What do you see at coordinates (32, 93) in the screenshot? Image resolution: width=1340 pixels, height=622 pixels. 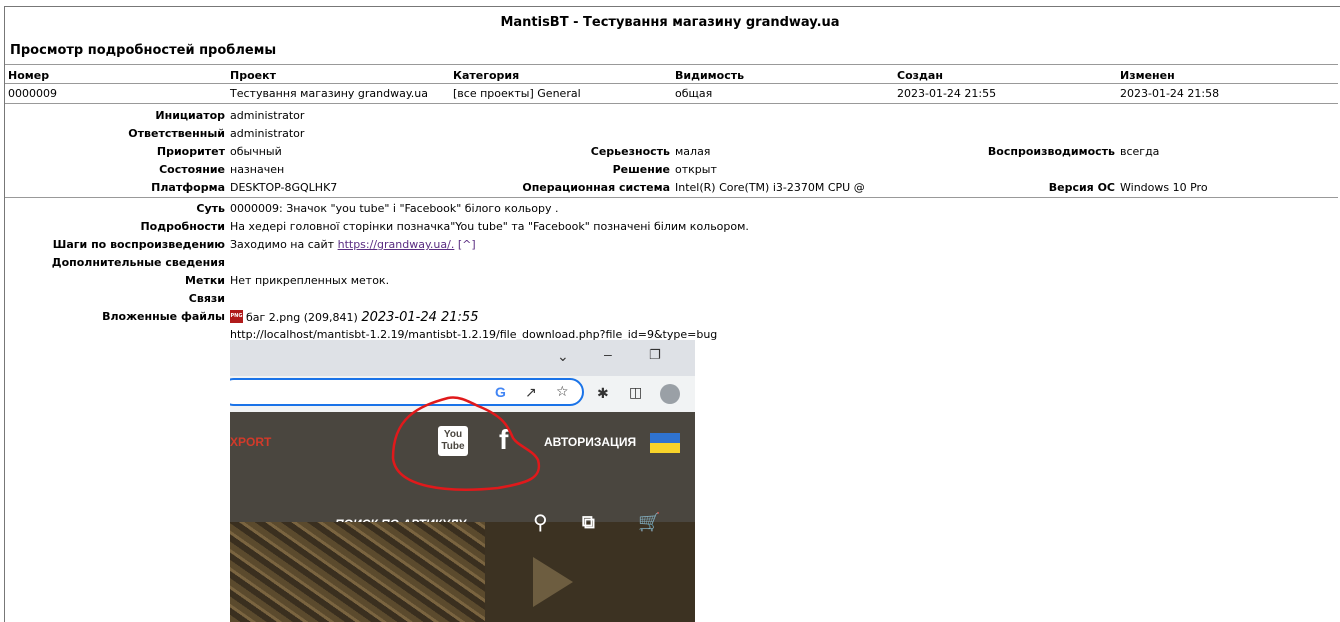 I see `value-id: 0000009` at bounding box center [32, 93].